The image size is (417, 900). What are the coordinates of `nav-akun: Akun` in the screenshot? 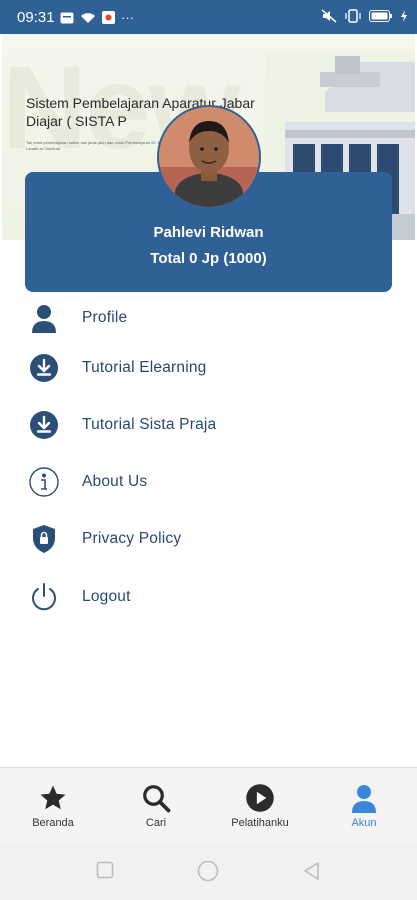 It's located at (364, 805).